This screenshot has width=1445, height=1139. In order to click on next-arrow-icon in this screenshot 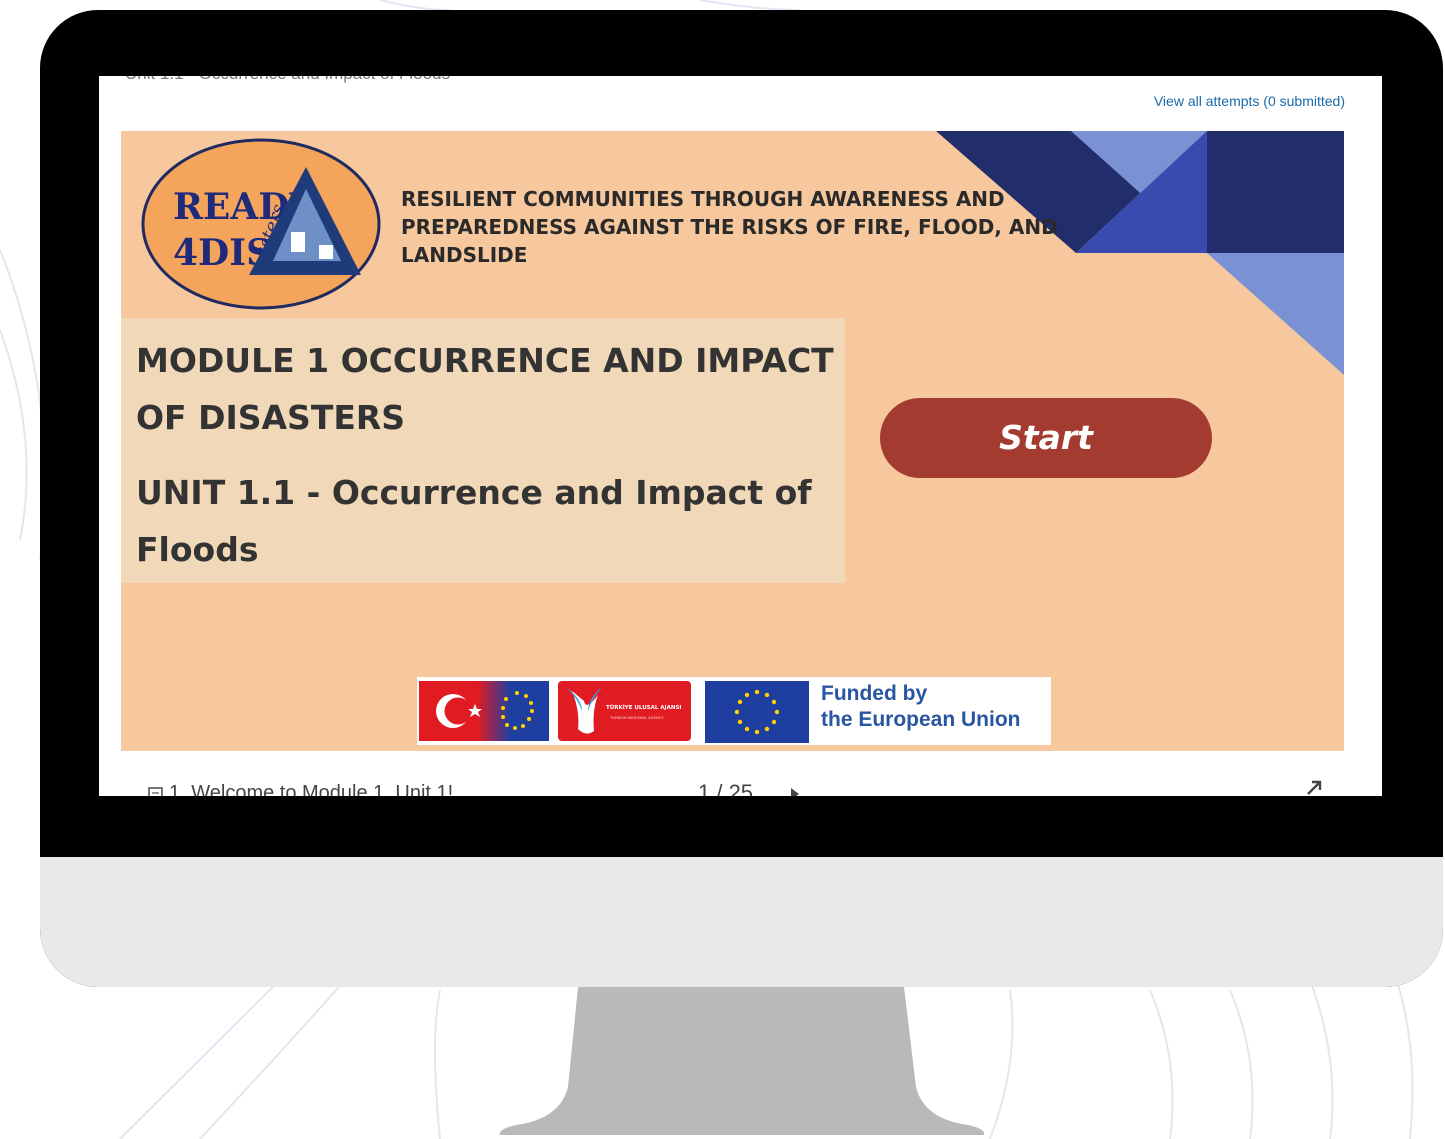, I will do `click(795, 791)`.